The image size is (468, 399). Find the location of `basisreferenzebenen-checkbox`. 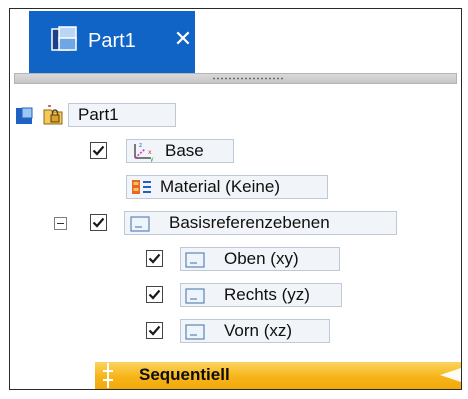

basisreferenzebenen-checkbox is located at coordinates (98, 222).